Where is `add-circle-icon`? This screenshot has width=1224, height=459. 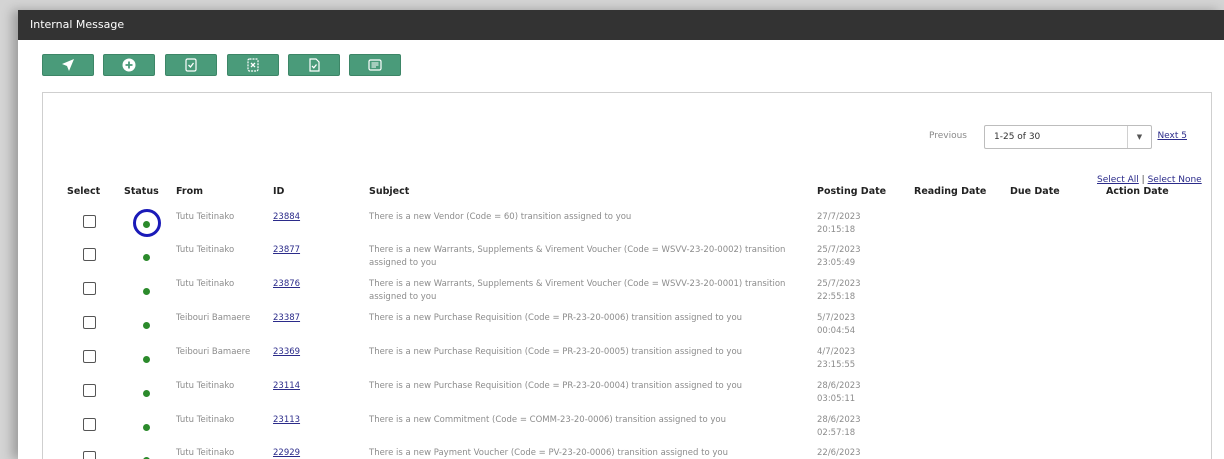 add-circle-icon is located at coordinates (129, 65).